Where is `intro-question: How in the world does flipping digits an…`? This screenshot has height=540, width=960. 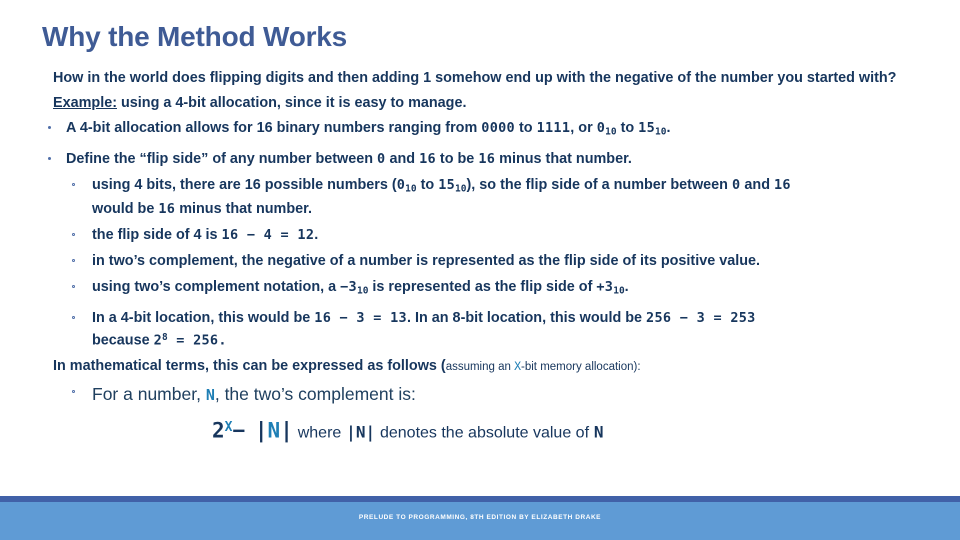
intro-question: How in the world does flipping digits an… is located at coordinates (475, 78).